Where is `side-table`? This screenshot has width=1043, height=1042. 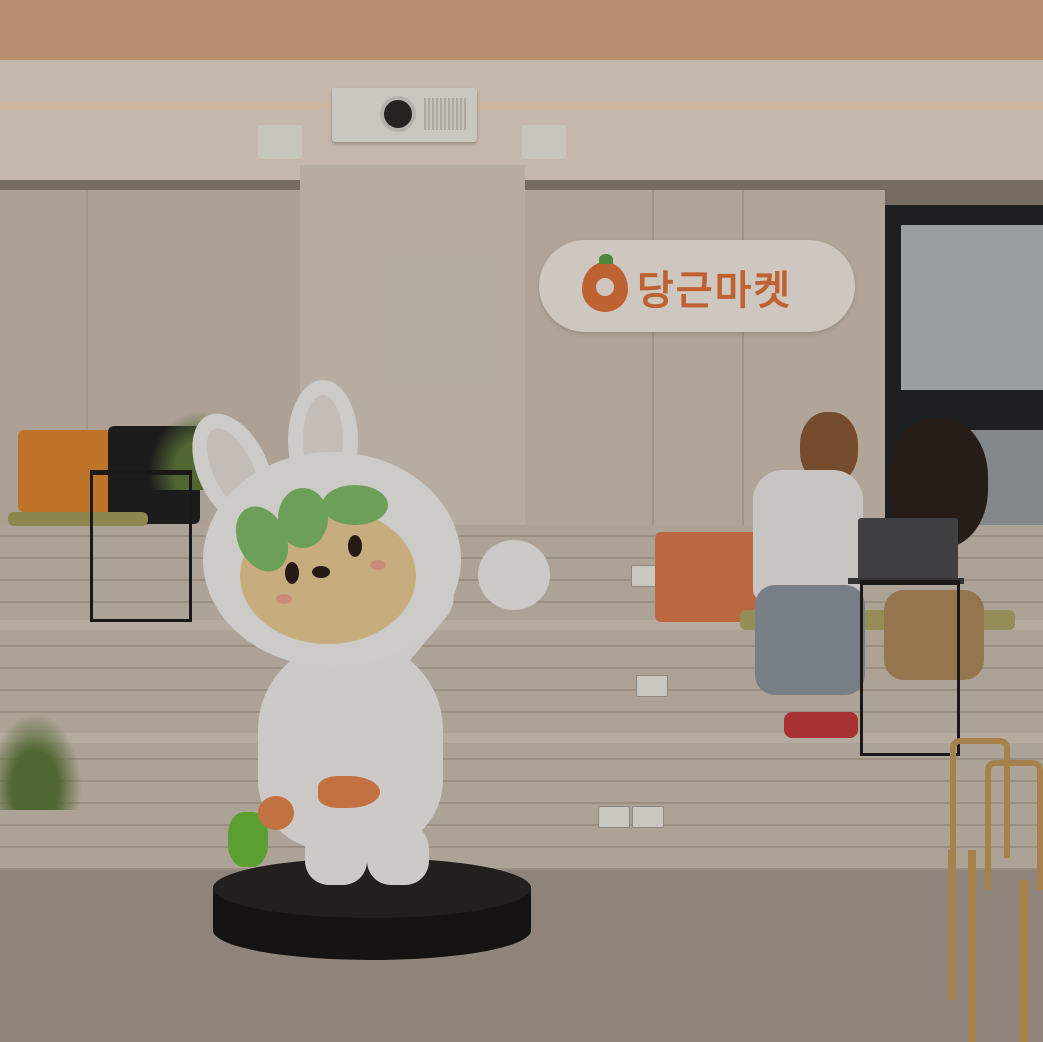
side-table is located at coordinates (141, 546).